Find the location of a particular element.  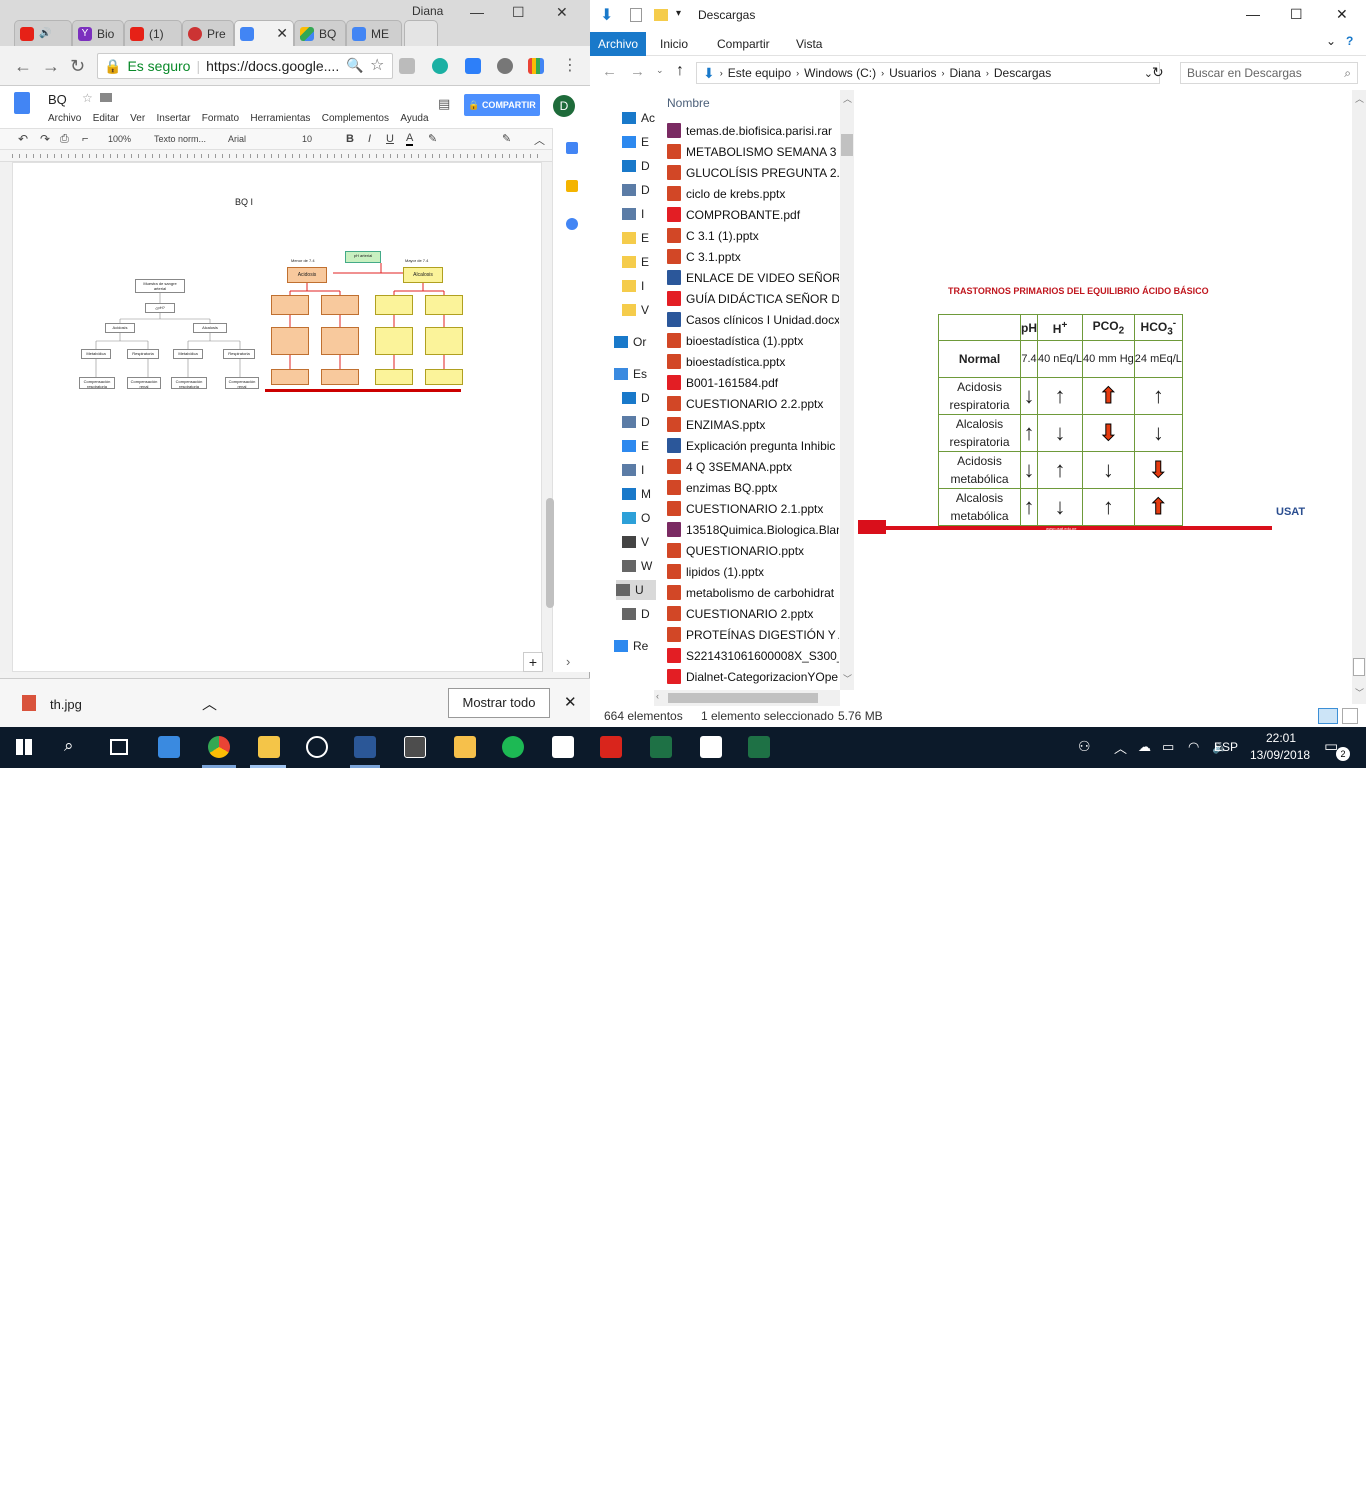

menu-editar: Editar is located at coordinates (106, 118).